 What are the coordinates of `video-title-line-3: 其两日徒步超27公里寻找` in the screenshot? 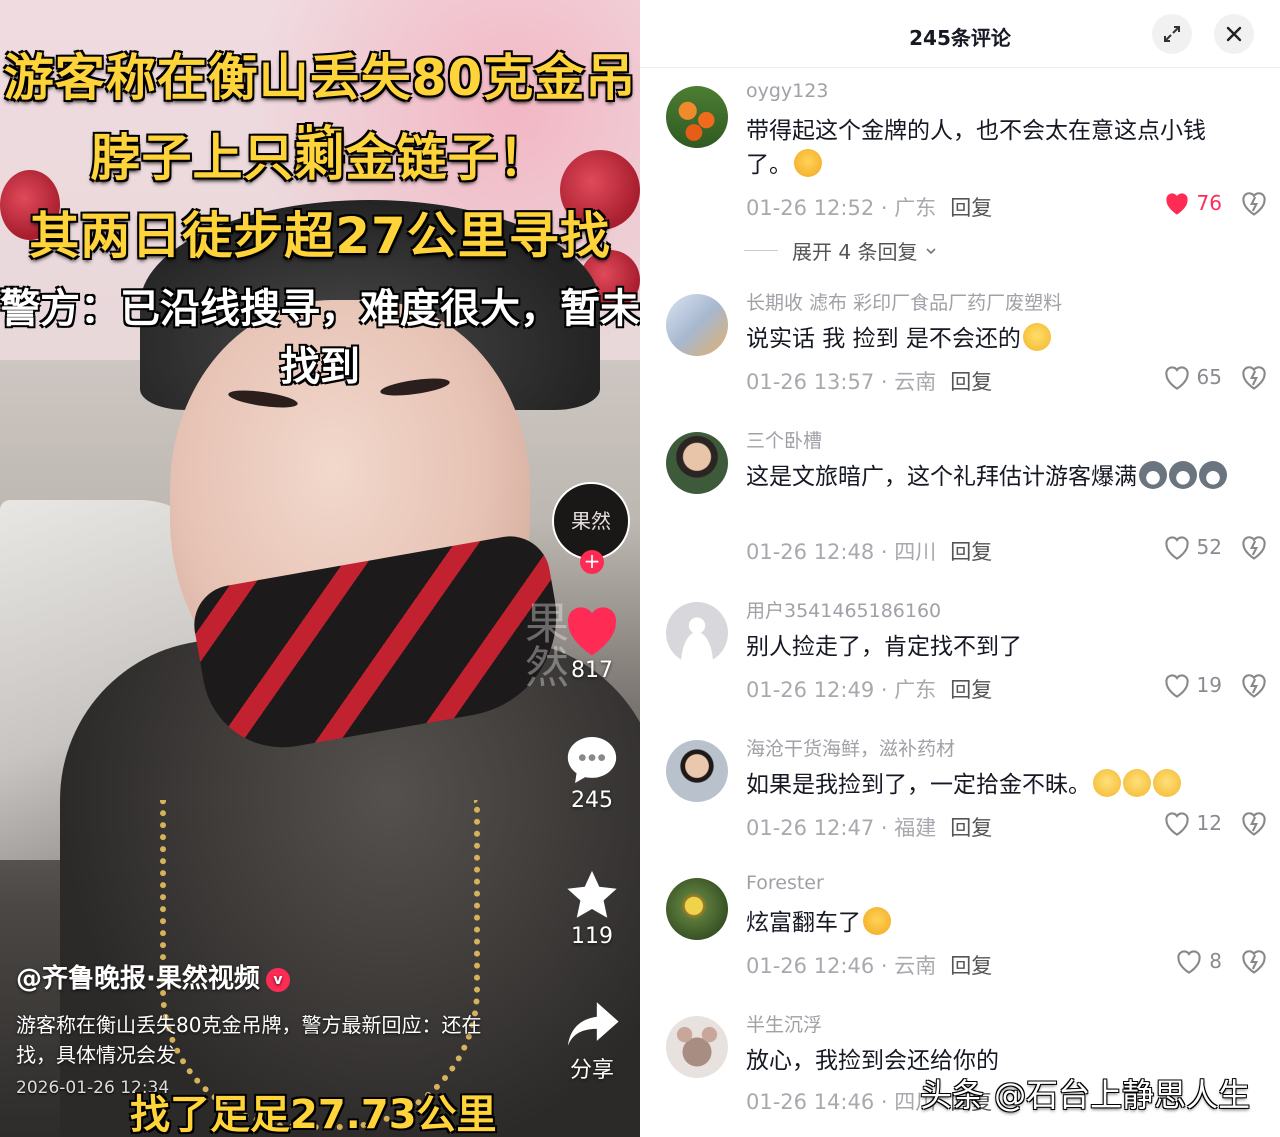 It's located at (320, 236).